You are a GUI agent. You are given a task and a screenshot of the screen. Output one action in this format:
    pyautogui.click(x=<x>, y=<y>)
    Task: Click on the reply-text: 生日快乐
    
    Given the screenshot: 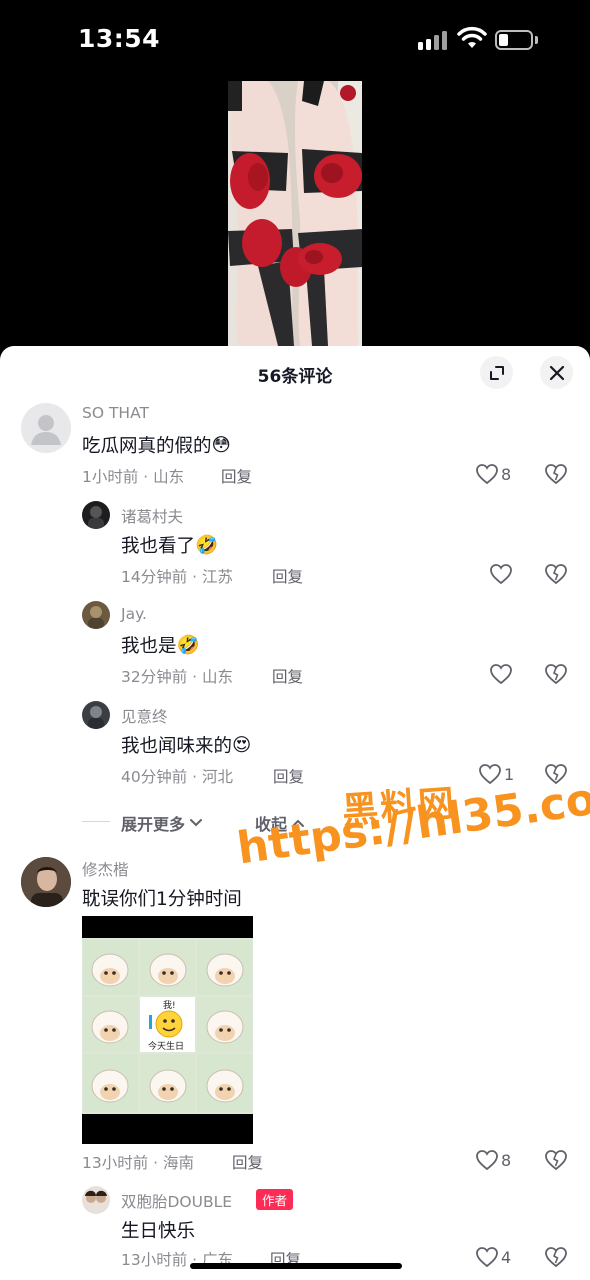 What is the action you would take?
    pyautogui.click(x=158, y=1230)
    